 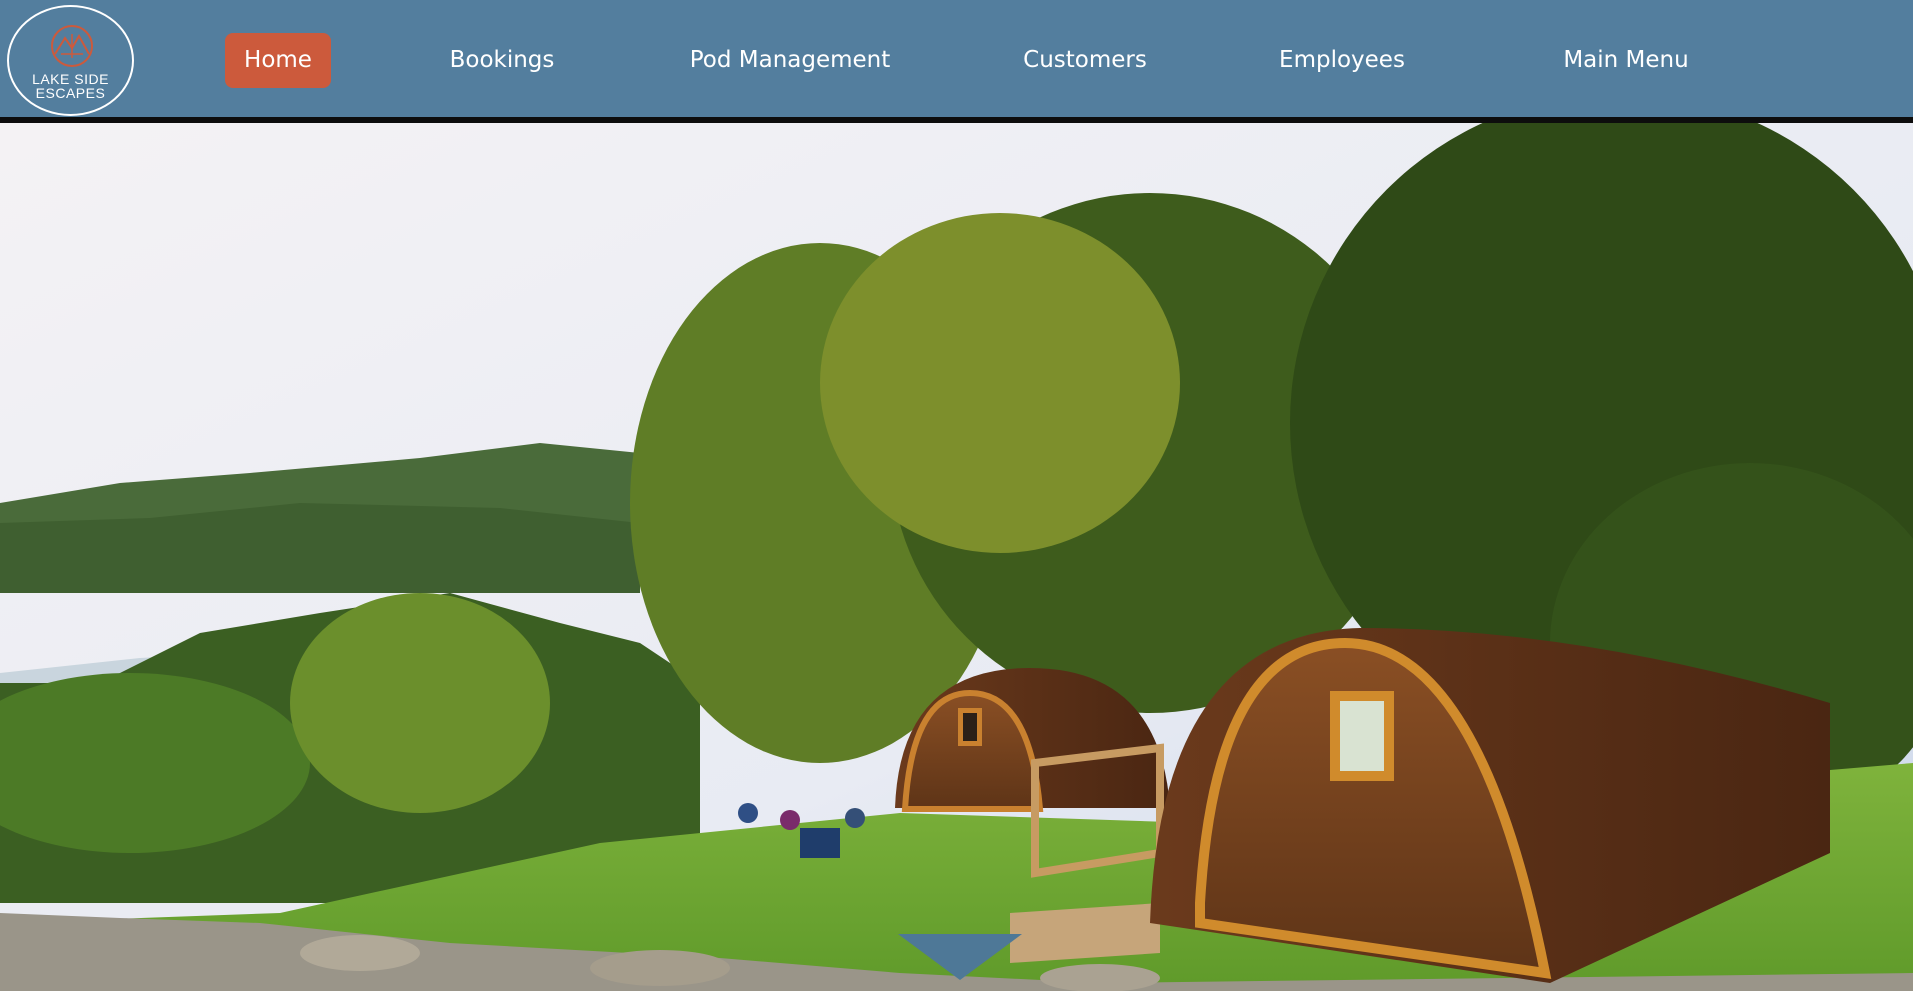 What do you see at coordinates (790, 60) in the screenshot?
I see `nav-pod-management: Pod Management` at bounding box center [790, 60].